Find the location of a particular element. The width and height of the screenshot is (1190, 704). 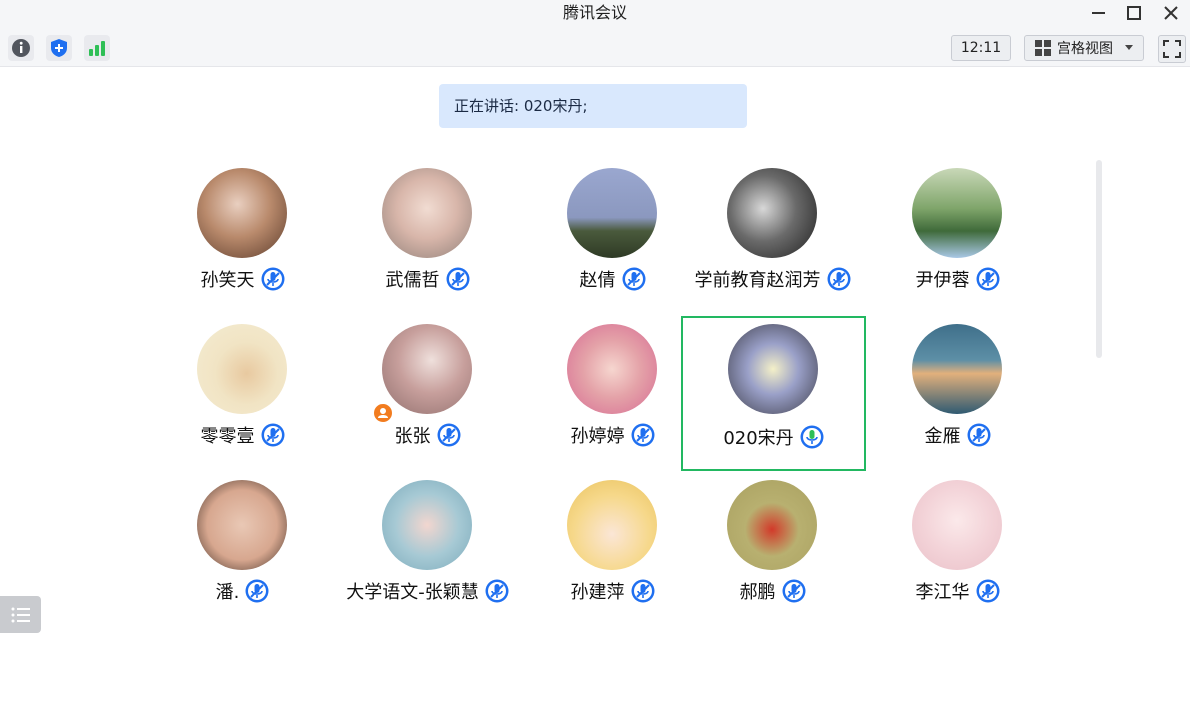

participant-tile: 武儒哲 is located at coordinates (427, 243).